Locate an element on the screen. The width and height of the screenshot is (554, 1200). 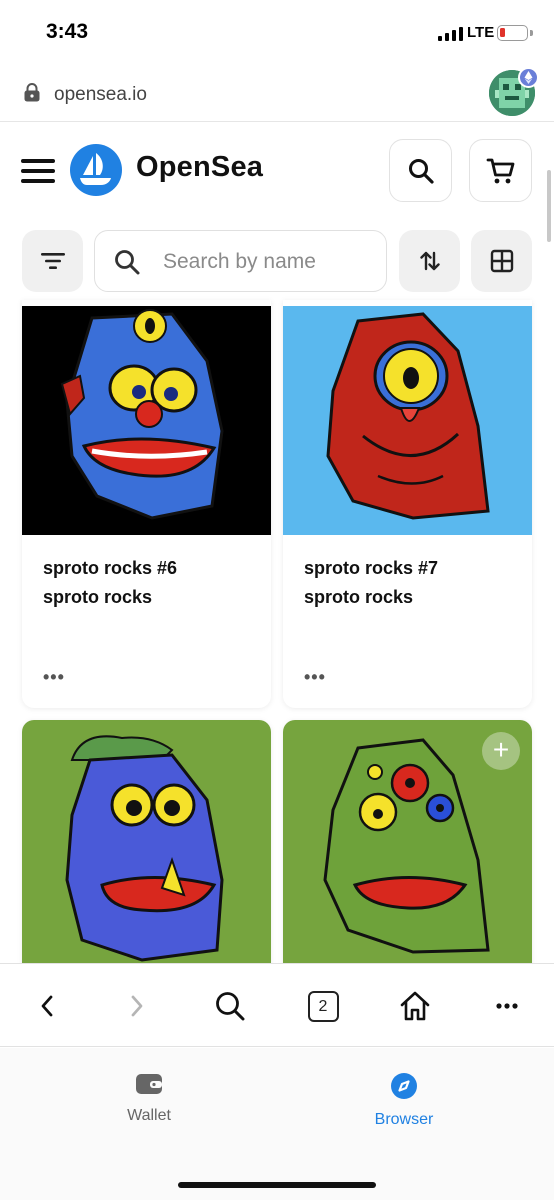
card-body: sproto rocks #7 sproto rocks ••• is located at coordinates (407, 621).